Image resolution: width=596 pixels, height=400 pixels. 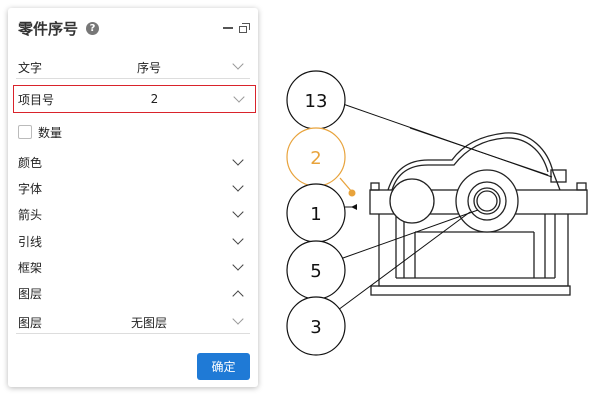 I want to click on balloon-5: 5, so click(x=316, y=270).